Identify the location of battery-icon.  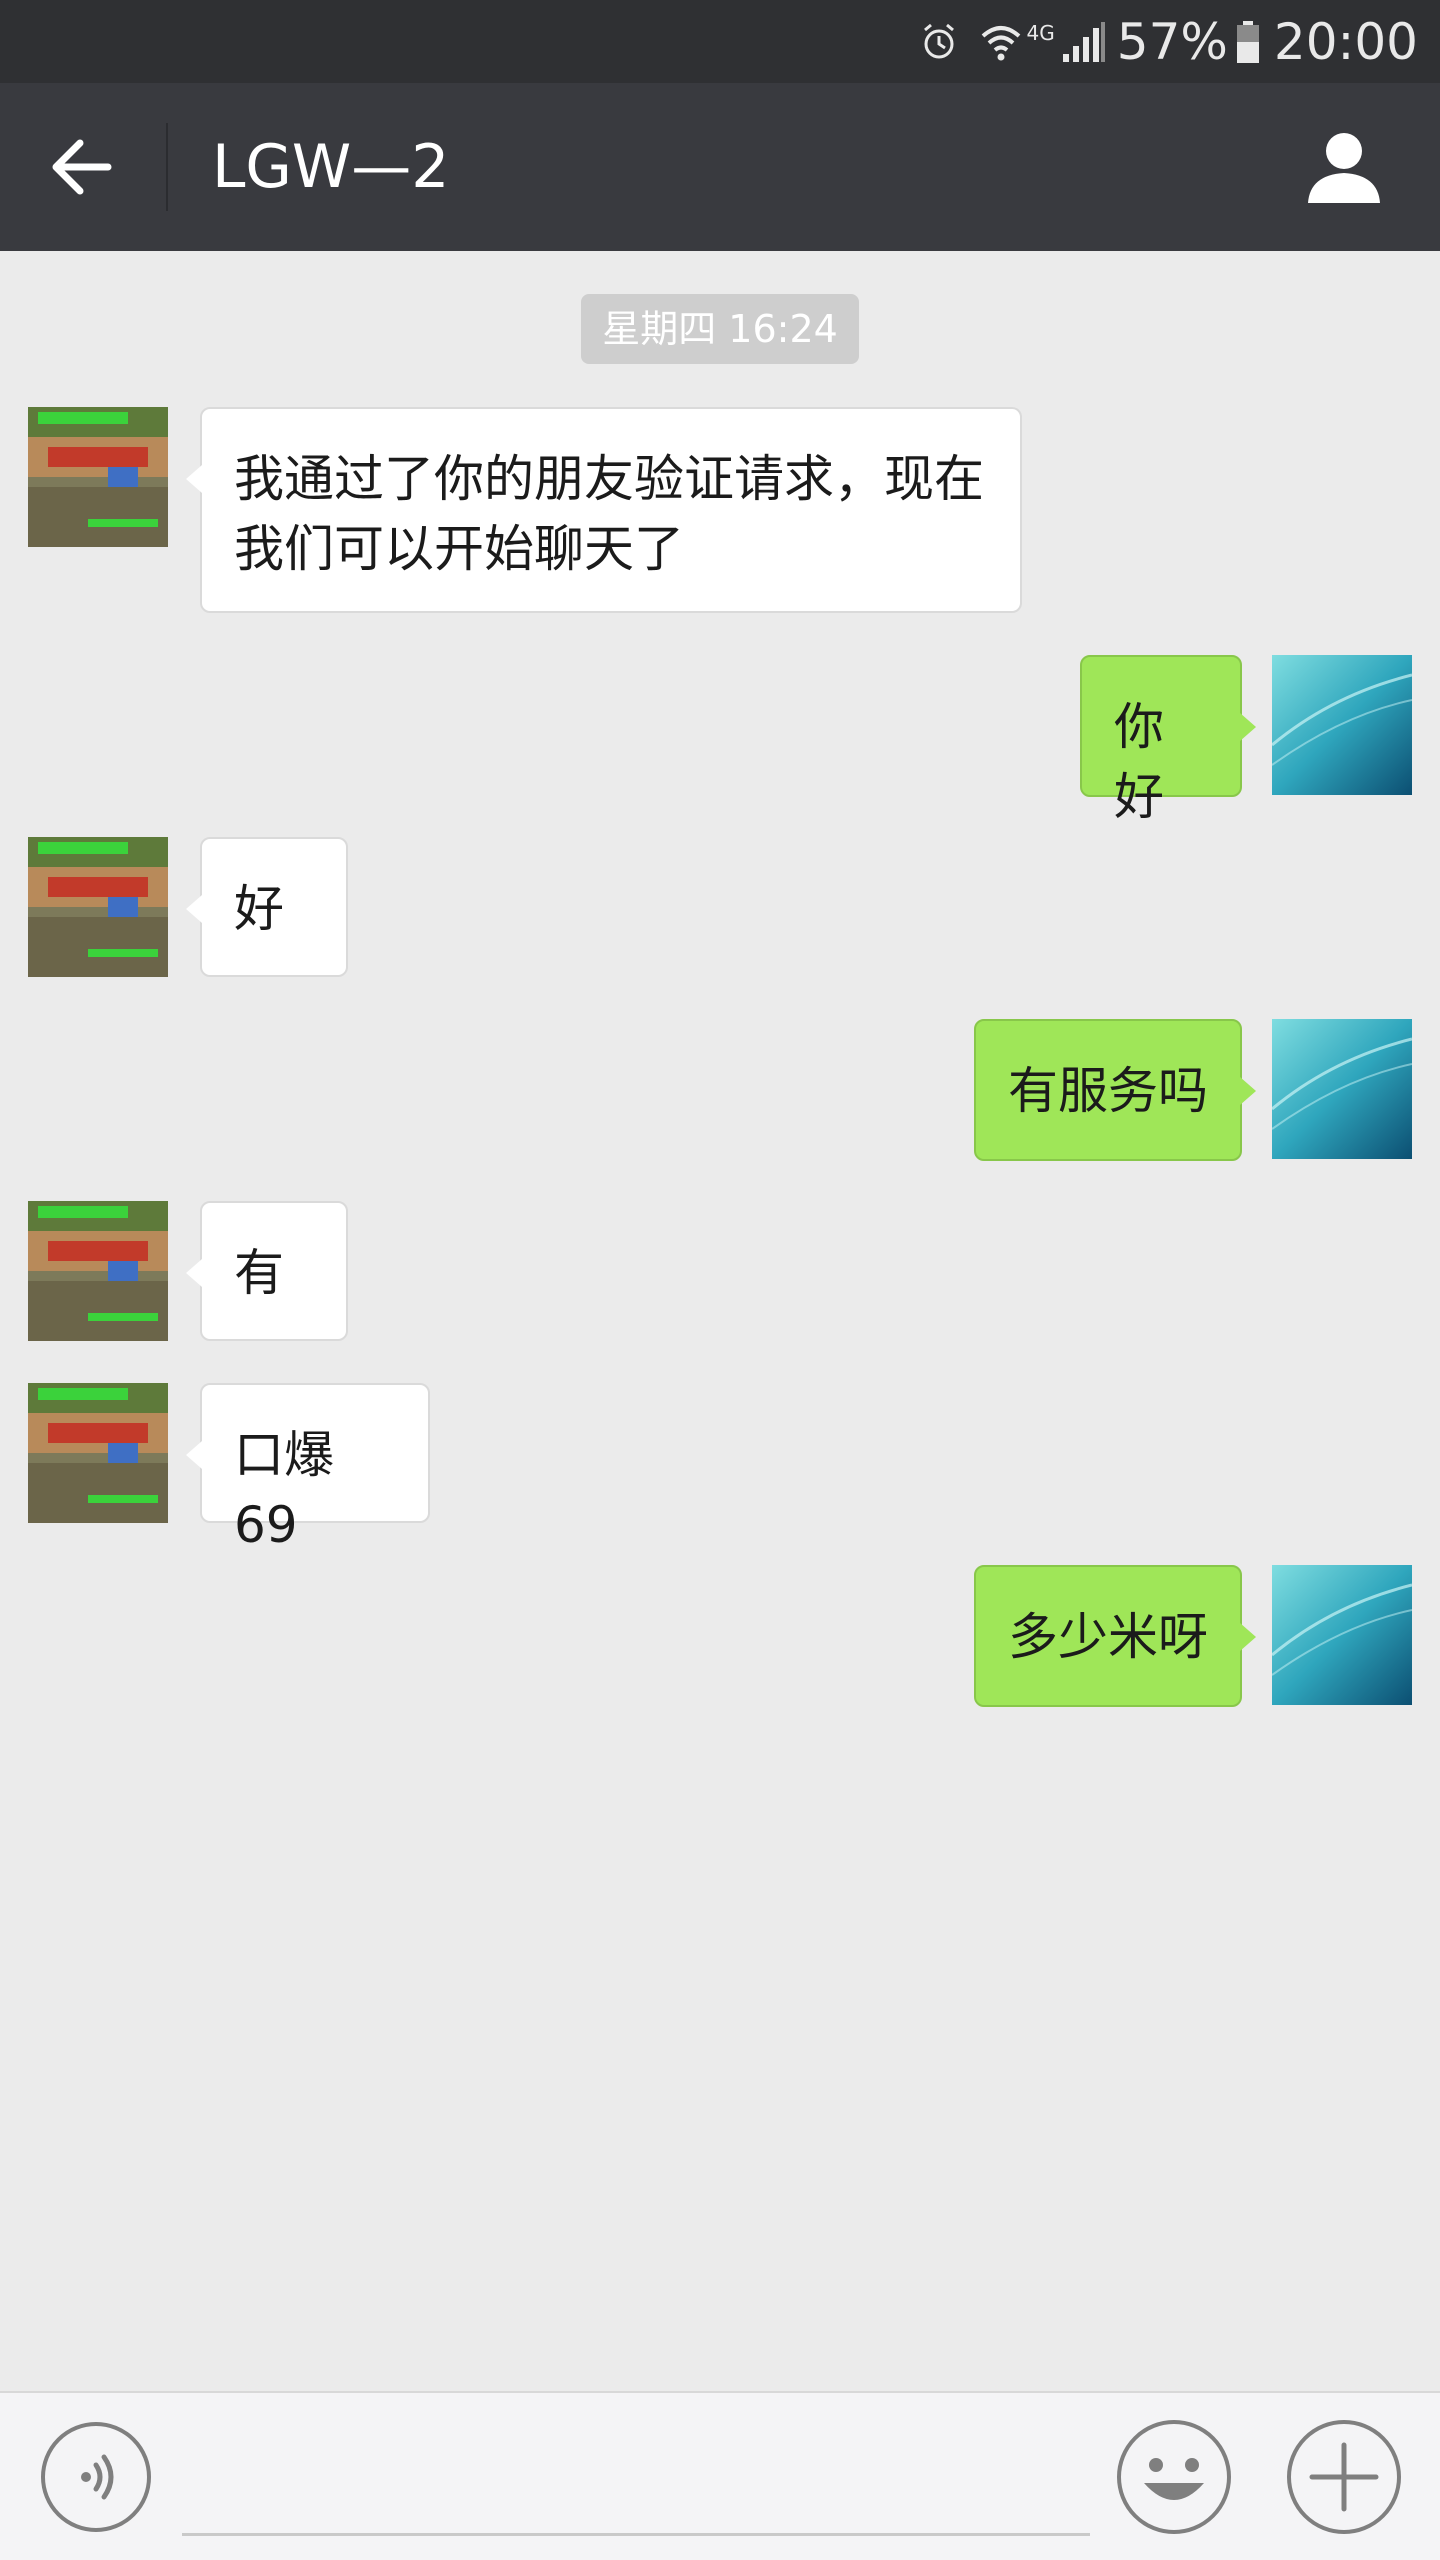
(1247, 41).